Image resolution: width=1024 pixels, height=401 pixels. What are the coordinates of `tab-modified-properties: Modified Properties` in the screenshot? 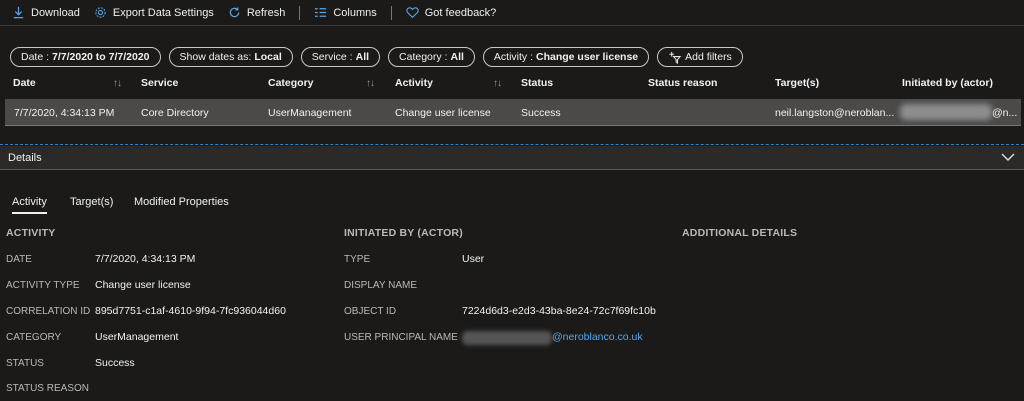 It's located at (181, 202).